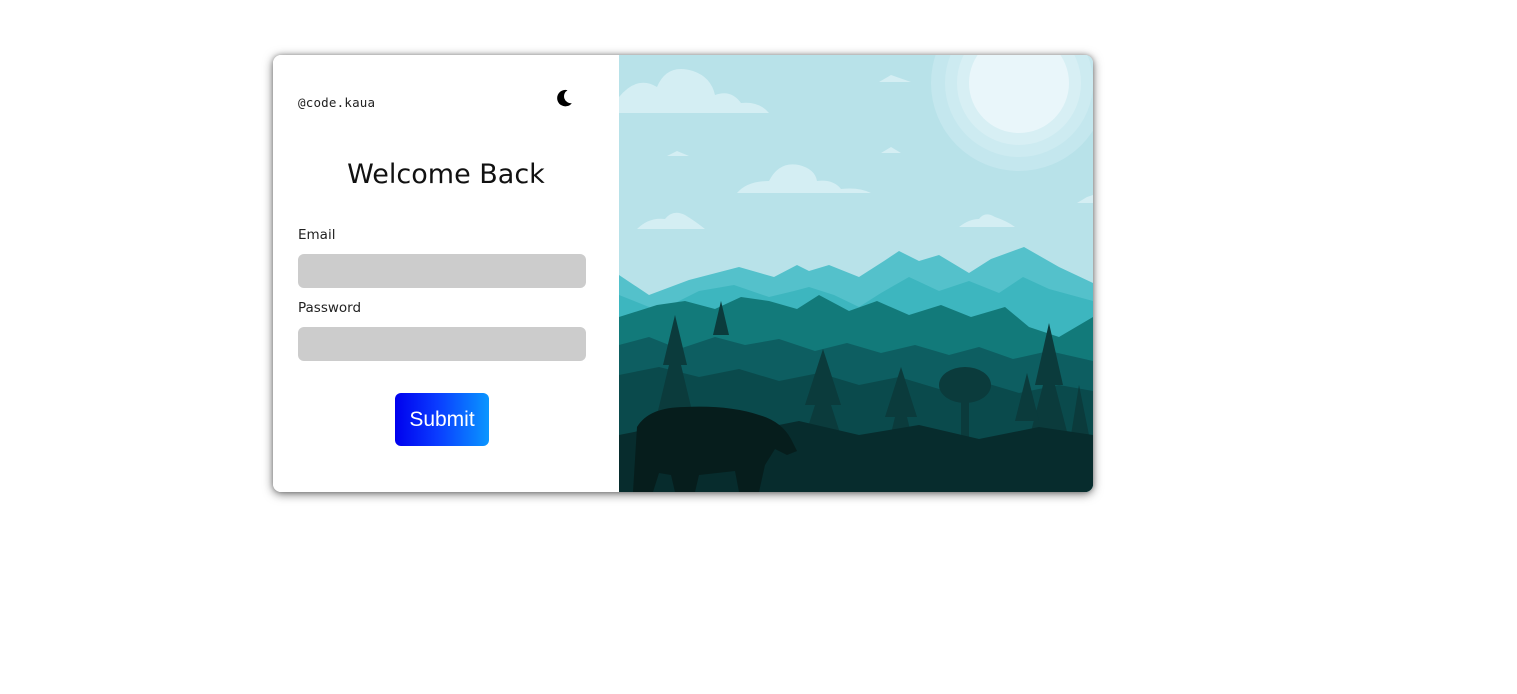  What do you see at coordinates (446, 174) in the screenshot?
I see `page-title: Welcome Back` at bounding box center [446, 174].